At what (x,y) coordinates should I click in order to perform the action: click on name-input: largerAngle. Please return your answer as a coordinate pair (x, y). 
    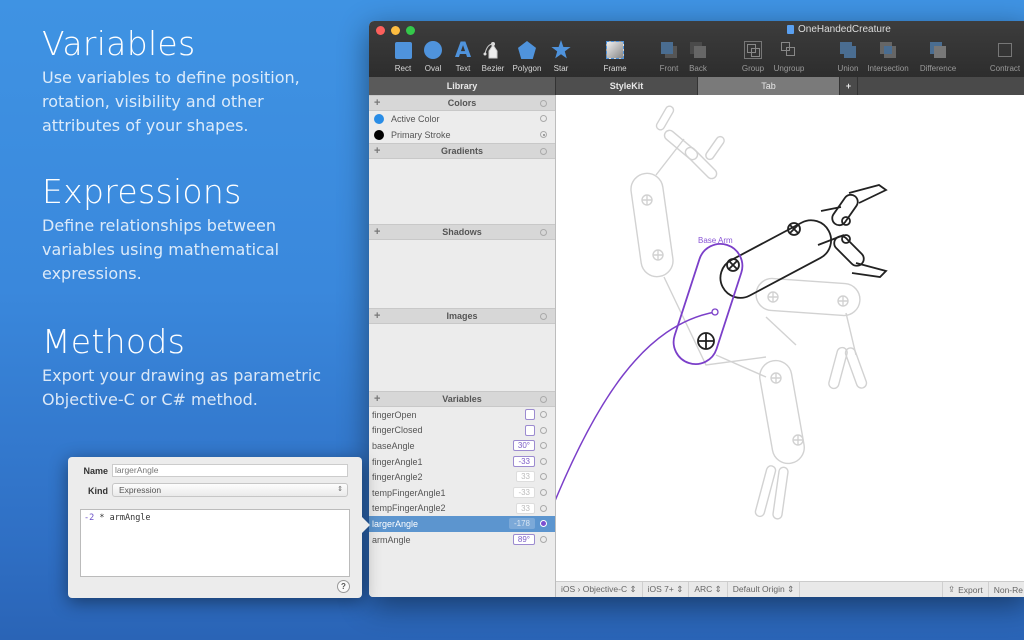
    Looking at the image, I should click on (230, 470).